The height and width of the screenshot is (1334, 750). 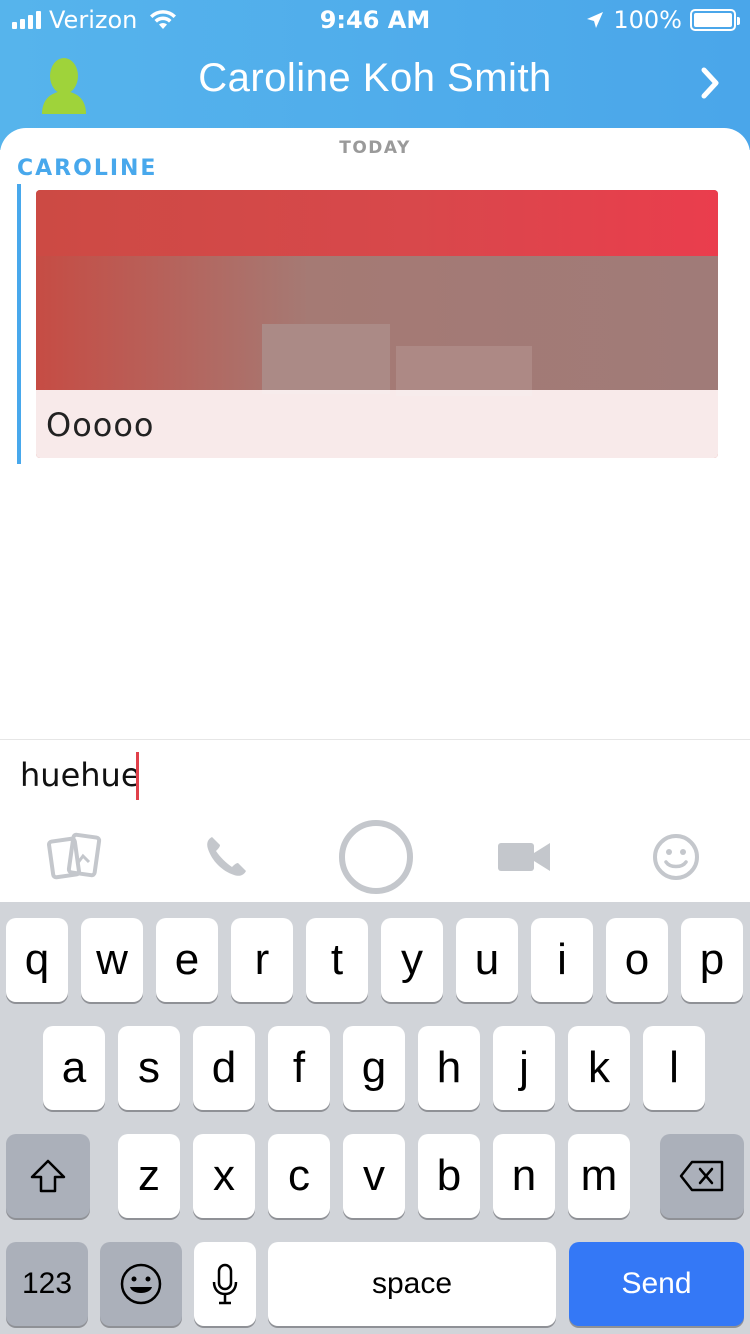 I want to click on sender-name: CAROLINE, so click(x=87, y=168).